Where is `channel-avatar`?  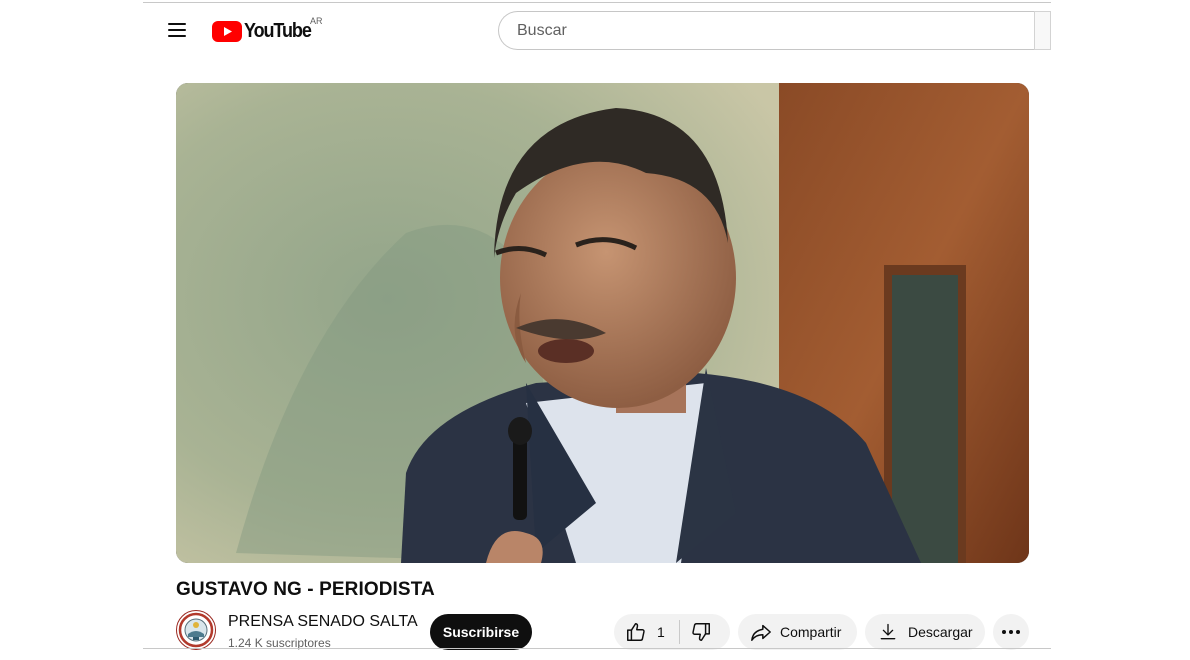 channel-avatar is located at coordinates (196, 630).